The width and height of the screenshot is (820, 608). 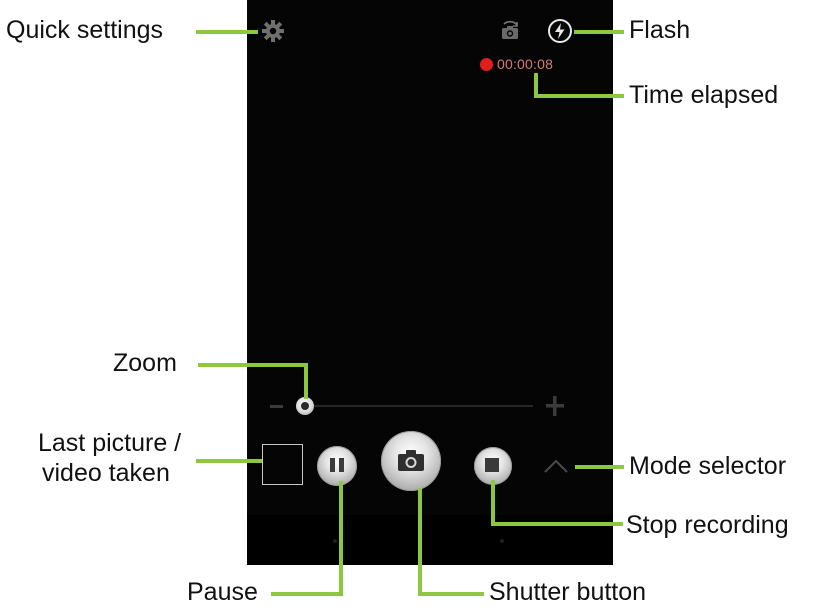 What do you see at coordinates (306, 381) in the screenshot?
I see `leader-zoom-vertical` at bounding box center [306, 381].